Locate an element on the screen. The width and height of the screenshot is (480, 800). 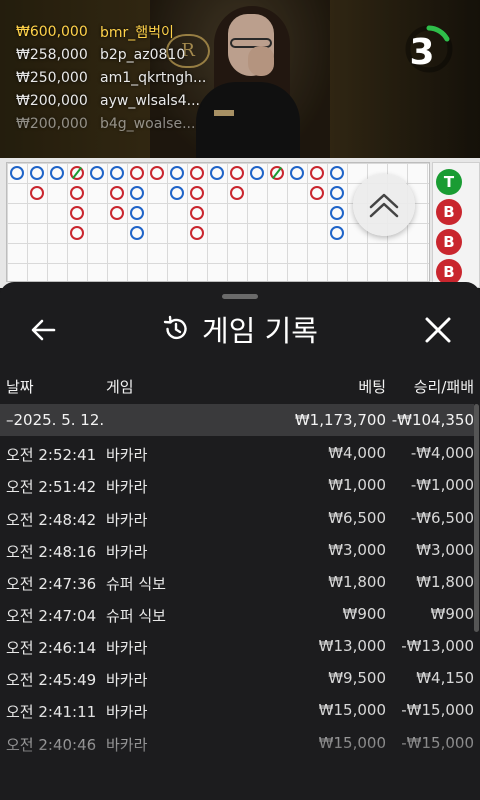
panel-title-text: 게임 기록 is located at coordinates (260, 331).